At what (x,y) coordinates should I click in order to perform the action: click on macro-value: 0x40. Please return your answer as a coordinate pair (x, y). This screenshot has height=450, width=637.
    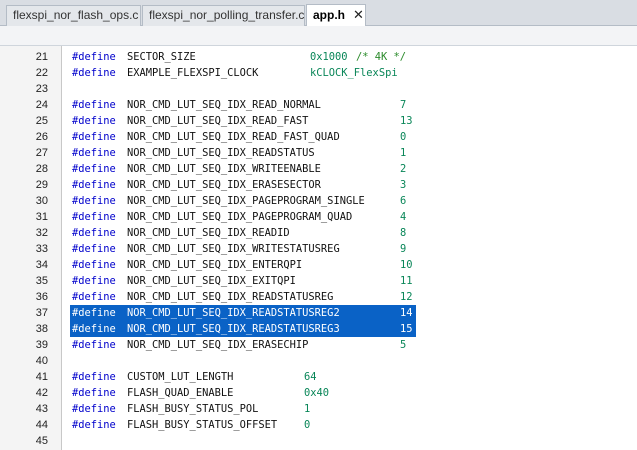
    Looking at the image, I should click on (317, 393).